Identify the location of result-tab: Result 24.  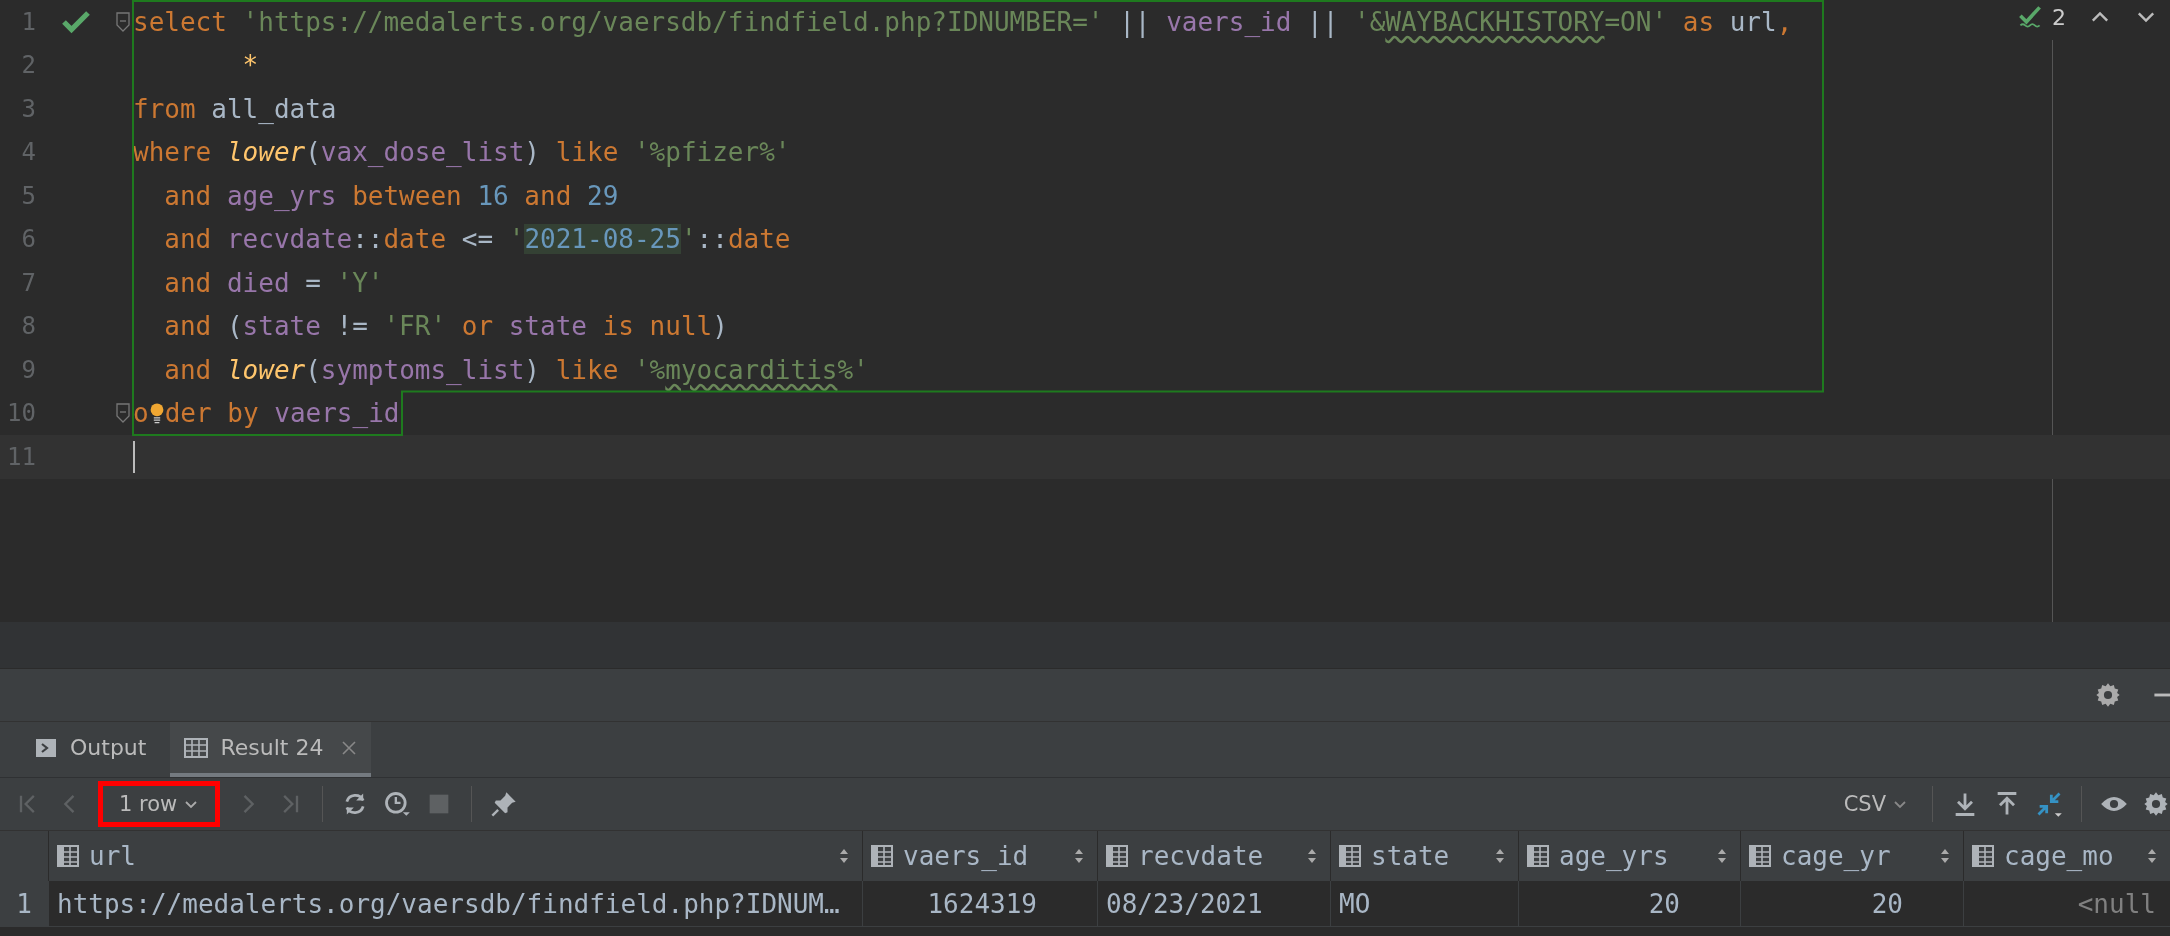
(271, 749).